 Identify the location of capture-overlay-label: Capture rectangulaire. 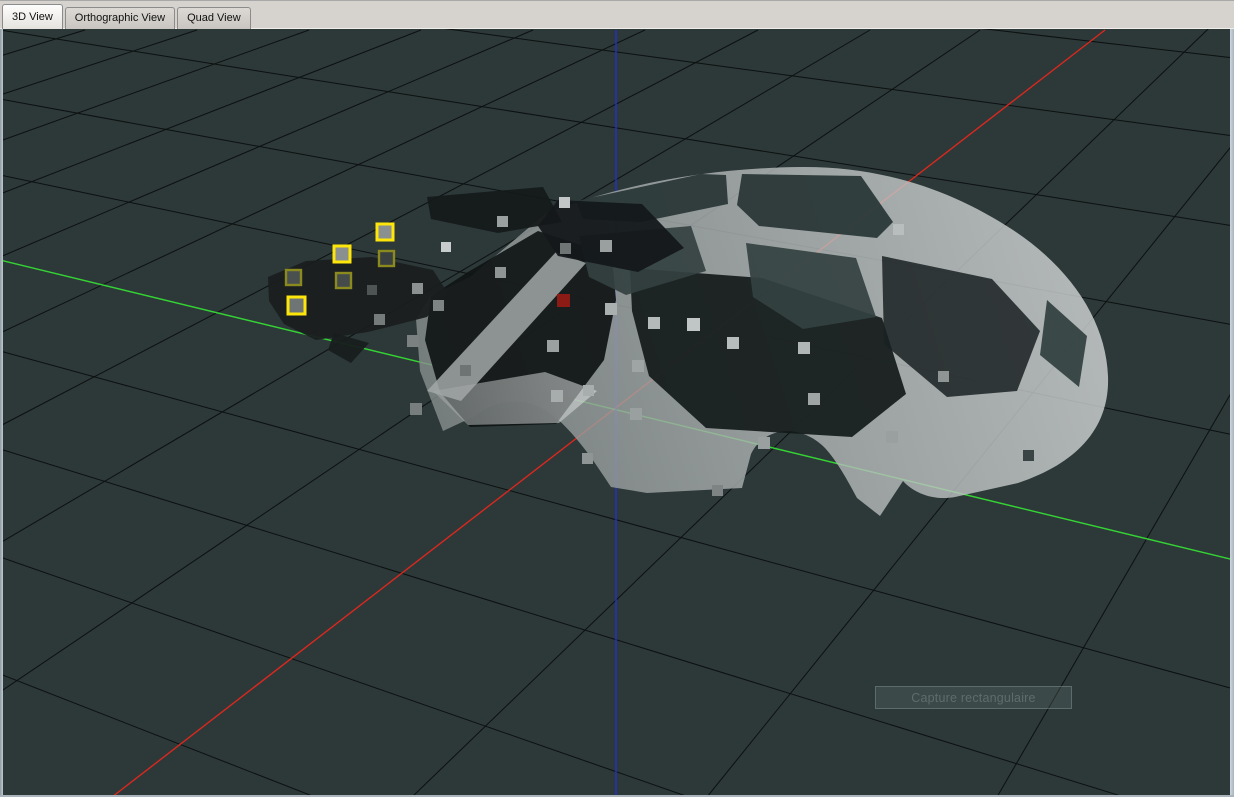
(973, 697).